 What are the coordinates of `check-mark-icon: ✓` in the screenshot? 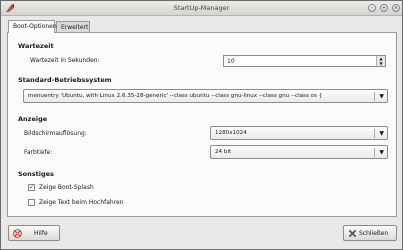 It's located at (32, 187).